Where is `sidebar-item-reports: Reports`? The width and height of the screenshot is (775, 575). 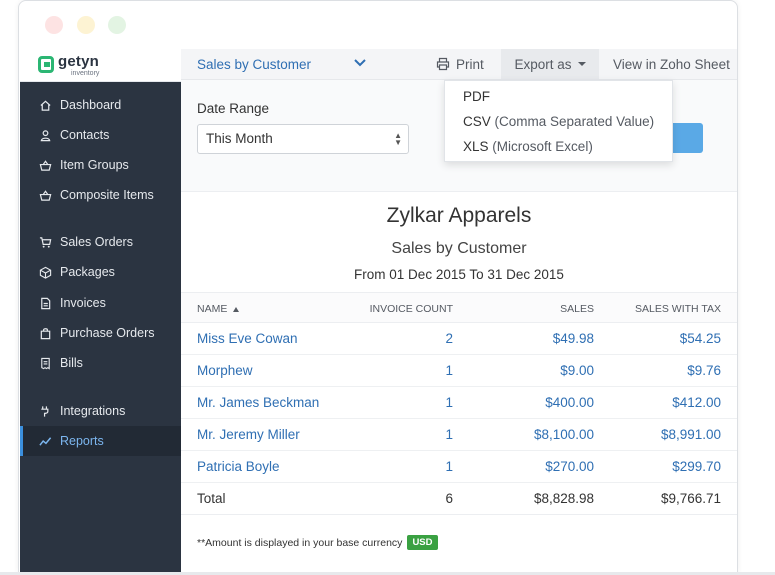
sidebar-item-reports: Reports is located at coordinates (100, 441).